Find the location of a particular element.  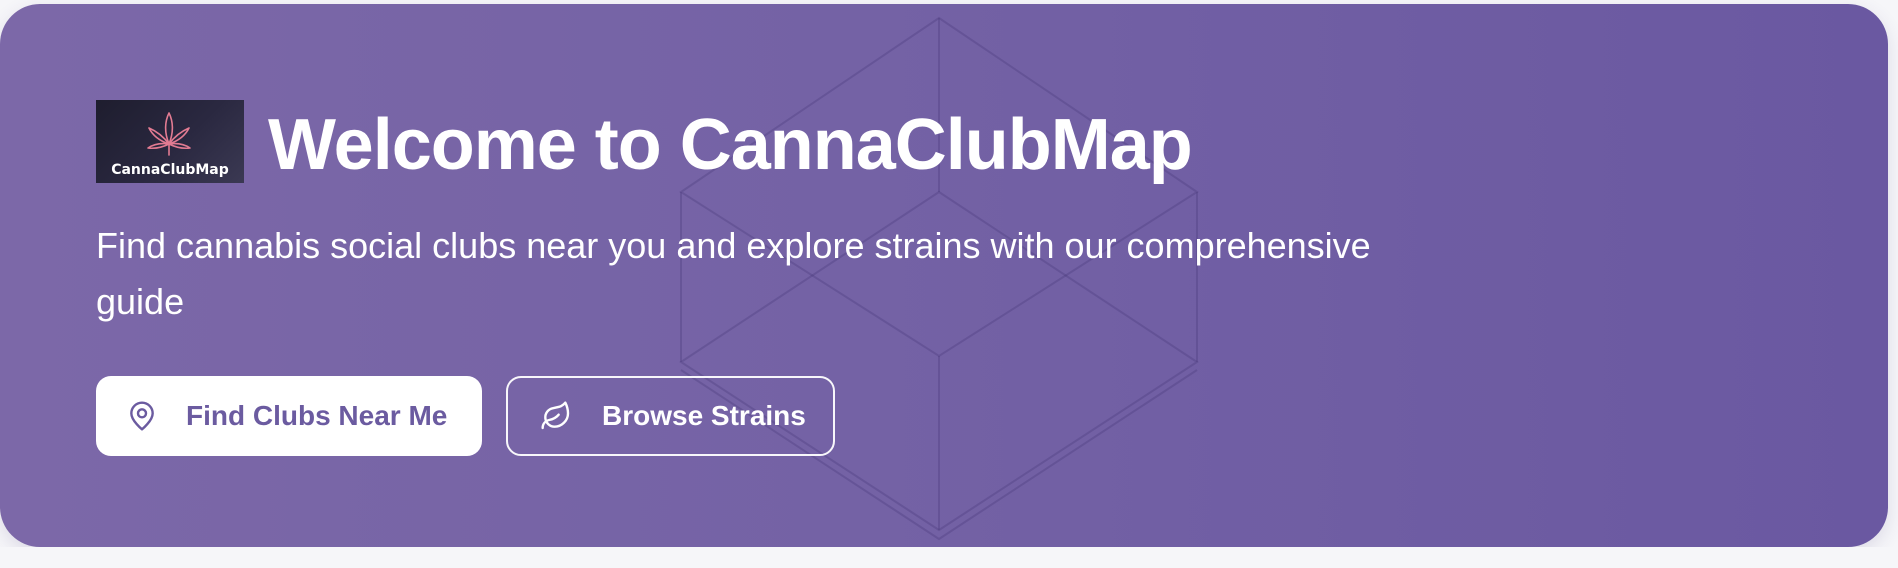

find-clubs-label: Find Clubs Near Me is located at coordinates (317, 415).